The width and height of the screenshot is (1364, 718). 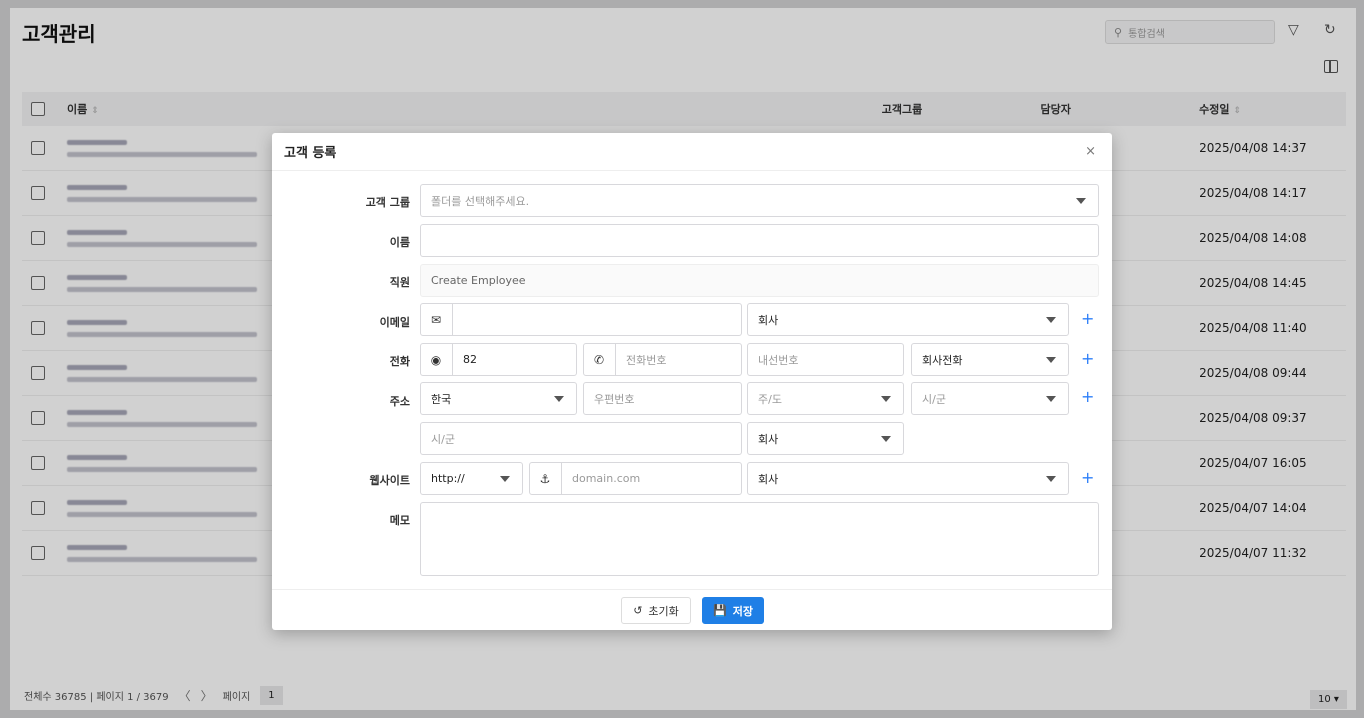 I want to click on city-detail-placeholder: 시/군, so click(x=443, y=439).